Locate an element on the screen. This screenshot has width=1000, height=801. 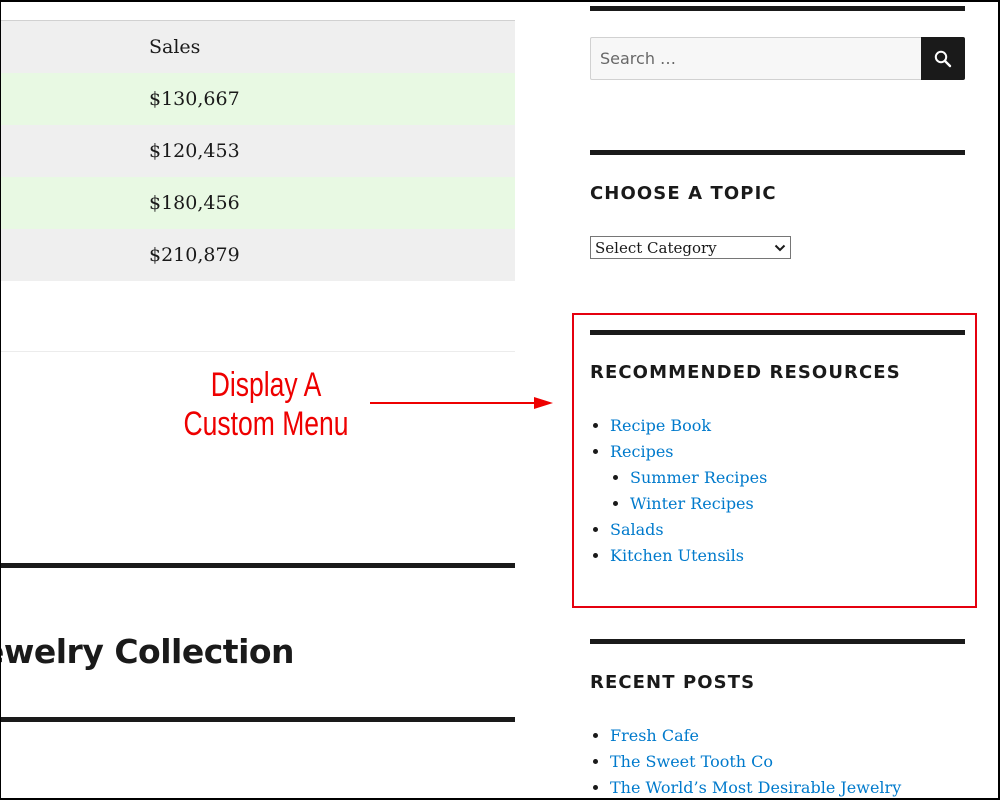
category-select: Select Category is located at coordinates (690, 247).